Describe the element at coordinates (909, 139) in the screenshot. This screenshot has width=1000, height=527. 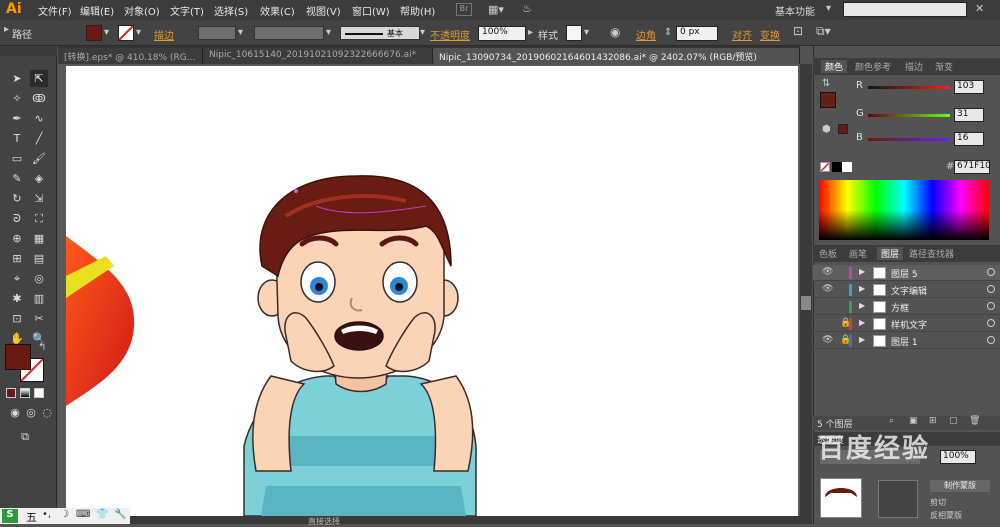
I see `b-slider` at that location.